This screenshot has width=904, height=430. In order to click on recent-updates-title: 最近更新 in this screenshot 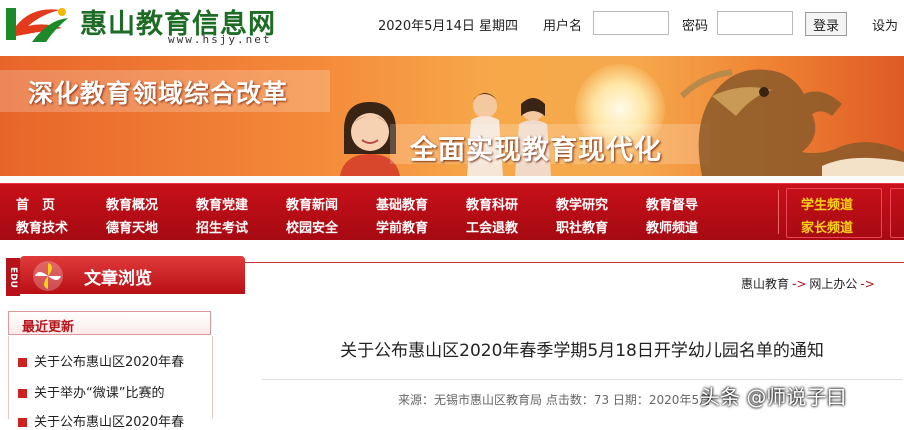, I will do `click(48, 327)`.